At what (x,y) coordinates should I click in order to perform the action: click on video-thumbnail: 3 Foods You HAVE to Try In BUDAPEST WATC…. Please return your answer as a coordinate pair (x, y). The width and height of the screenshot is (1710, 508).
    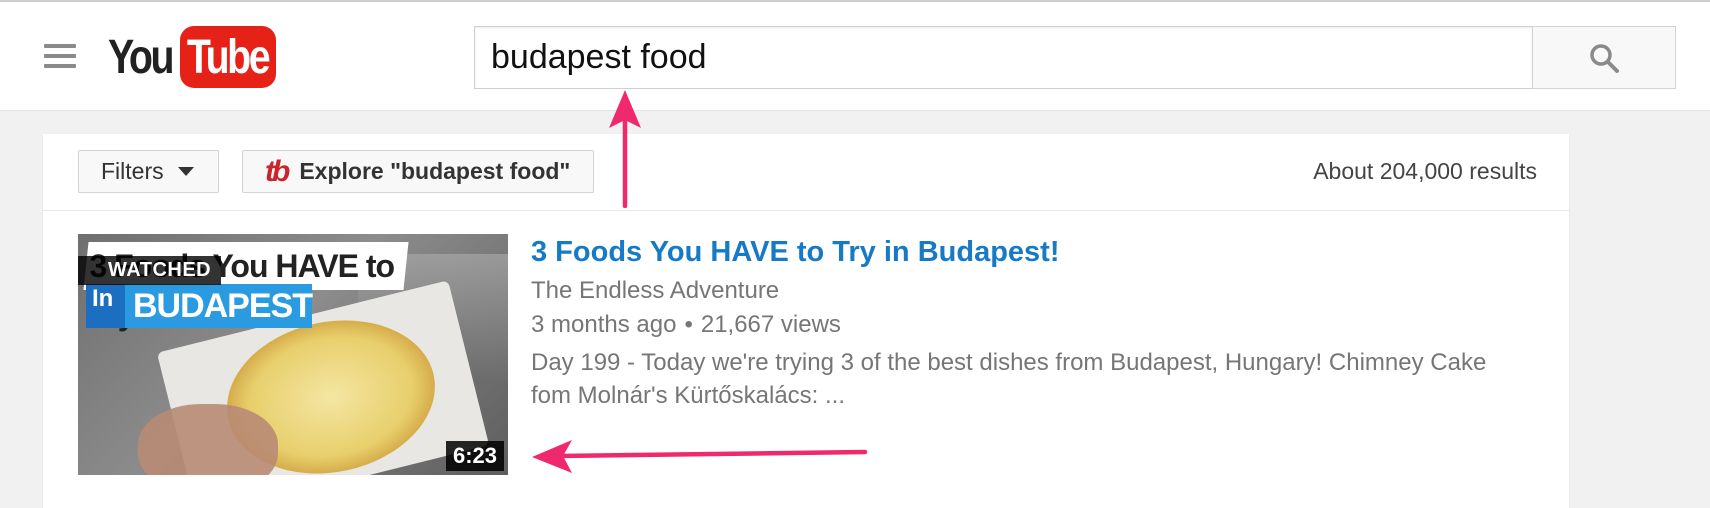
    Looking at the image, I should click on (293, 354).